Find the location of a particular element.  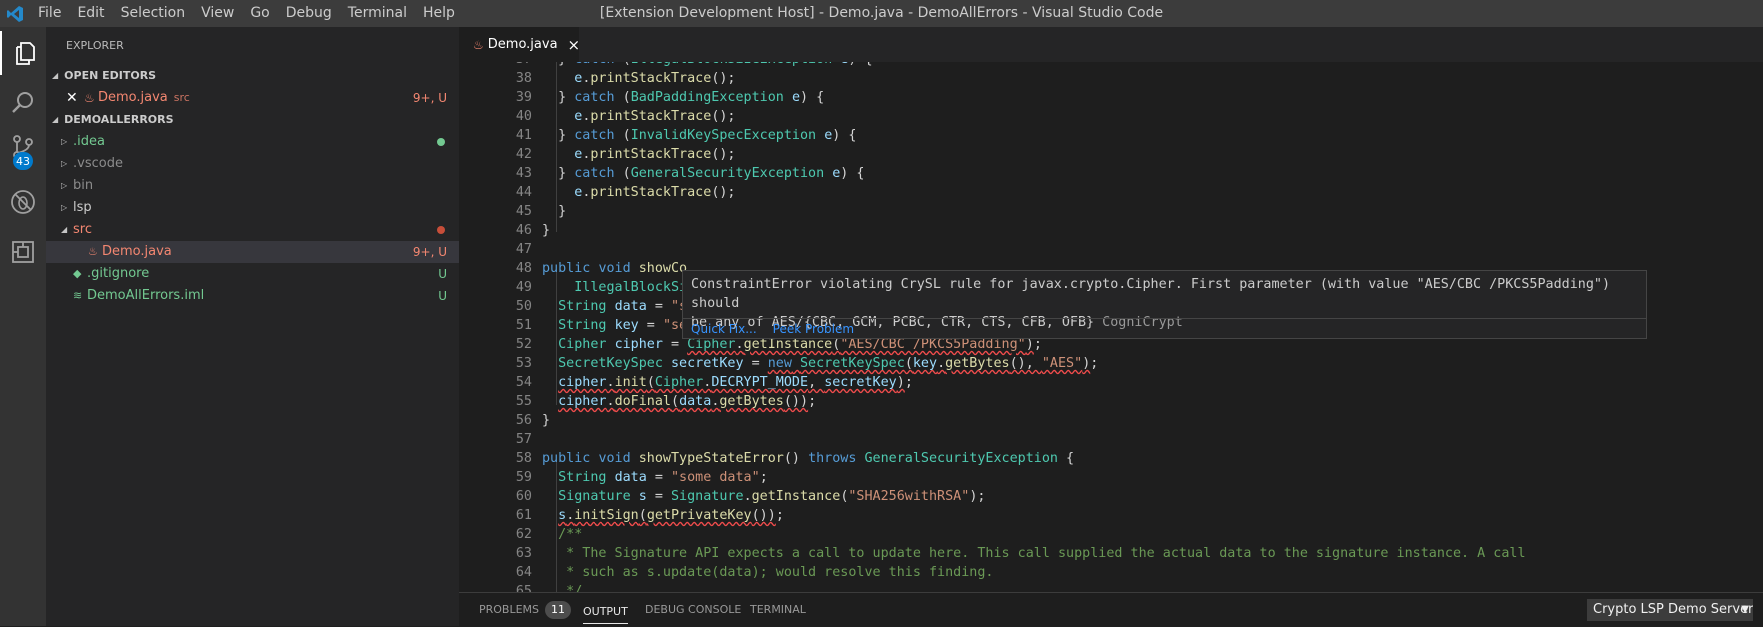

open-editor-path: src is located at coordinates (181, 97).